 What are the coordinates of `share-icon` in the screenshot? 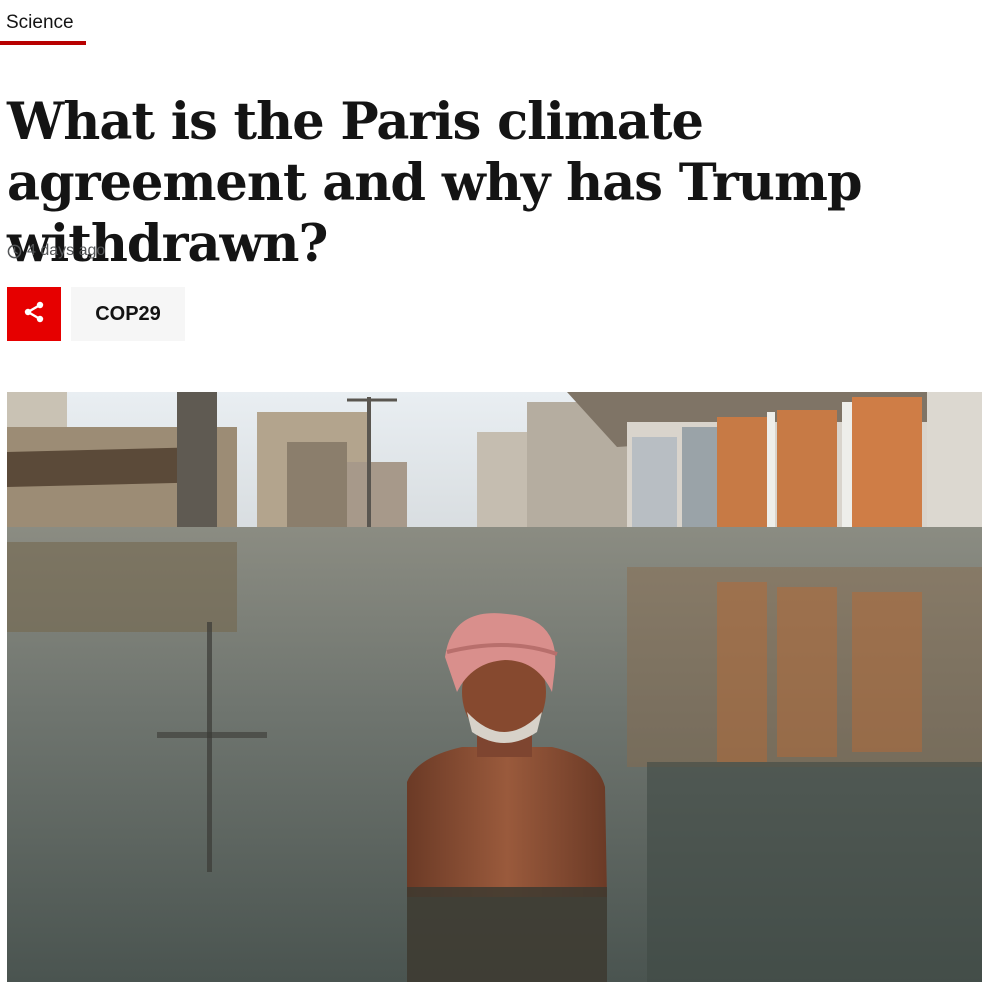 It's located at (34, 314).